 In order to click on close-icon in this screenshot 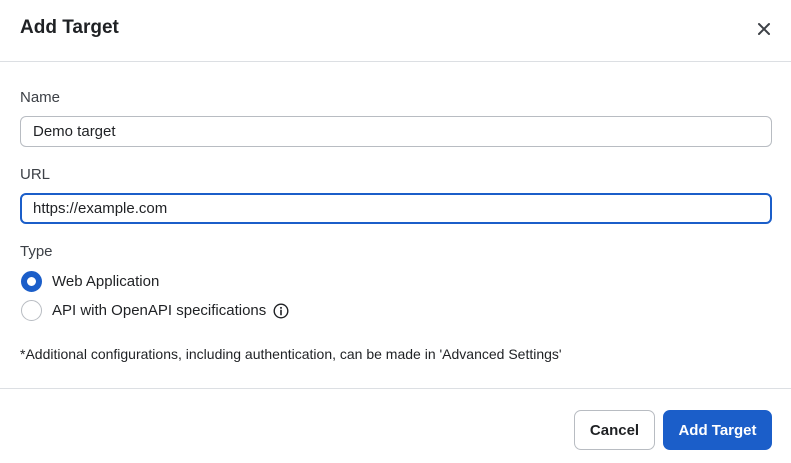, I will do `click(764, 29)`.